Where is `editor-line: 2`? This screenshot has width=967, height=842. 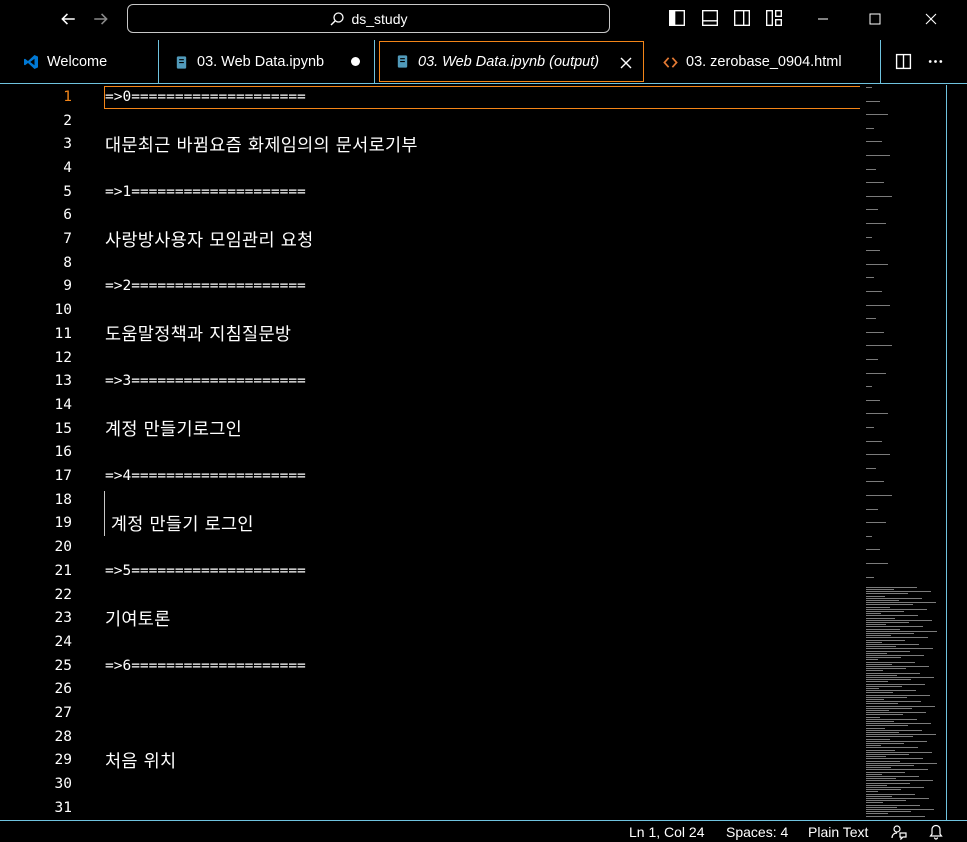
editor-line: 2 is located at coordinates (434, 121).